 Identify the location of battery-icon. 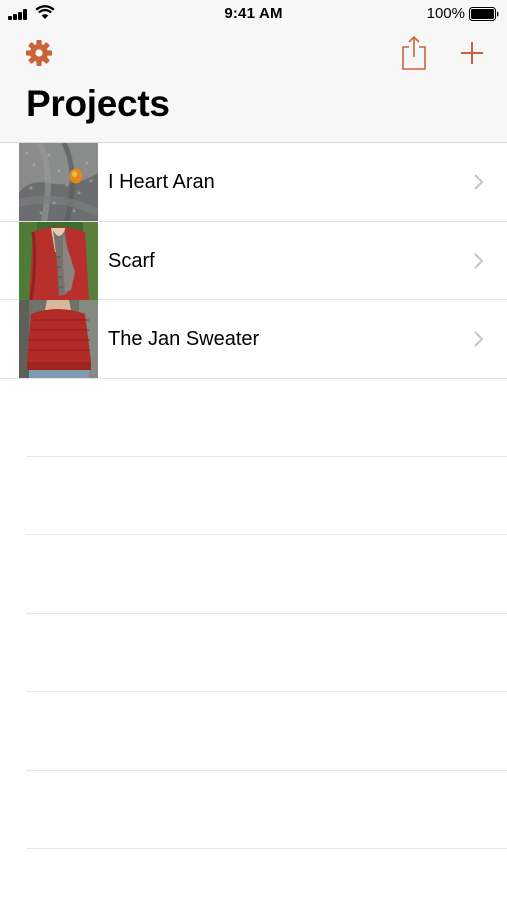
(484, 14).